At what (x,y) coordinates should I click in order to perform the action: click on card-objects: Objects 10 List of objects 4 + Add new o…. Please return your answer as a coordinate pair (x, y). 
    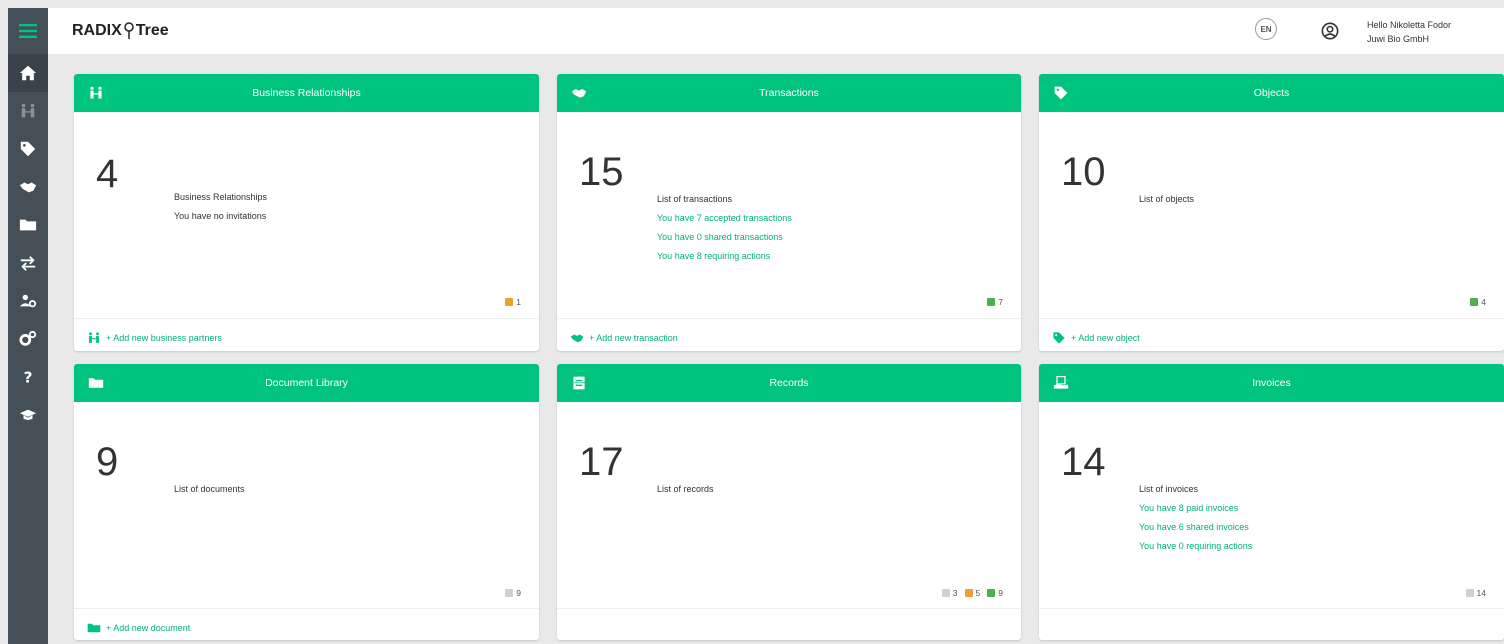
    Looking at the image, I should click on (1271, 212).